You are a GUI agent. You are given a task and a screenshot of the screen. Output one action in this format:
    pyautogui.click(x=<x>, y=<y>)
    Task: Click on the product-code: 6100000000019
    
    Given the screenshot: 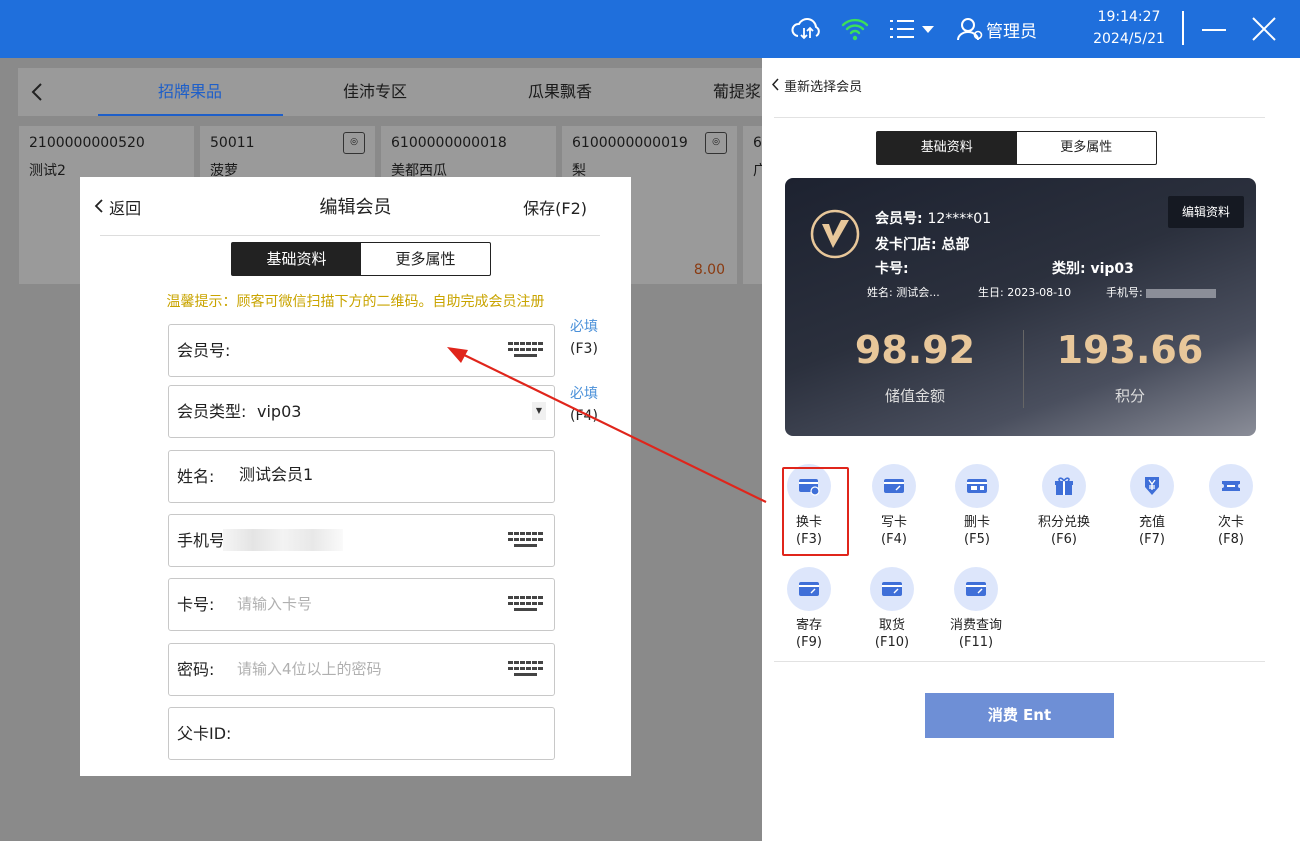 What is the action you would take?
    pyautogui.click(x=630, y=143)
    